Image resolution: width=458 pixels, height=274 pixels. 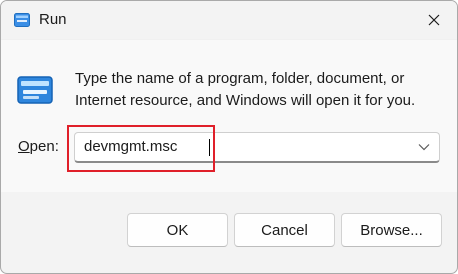 I want to click on open-label-accelerator: O, so click(x=24, y=146).